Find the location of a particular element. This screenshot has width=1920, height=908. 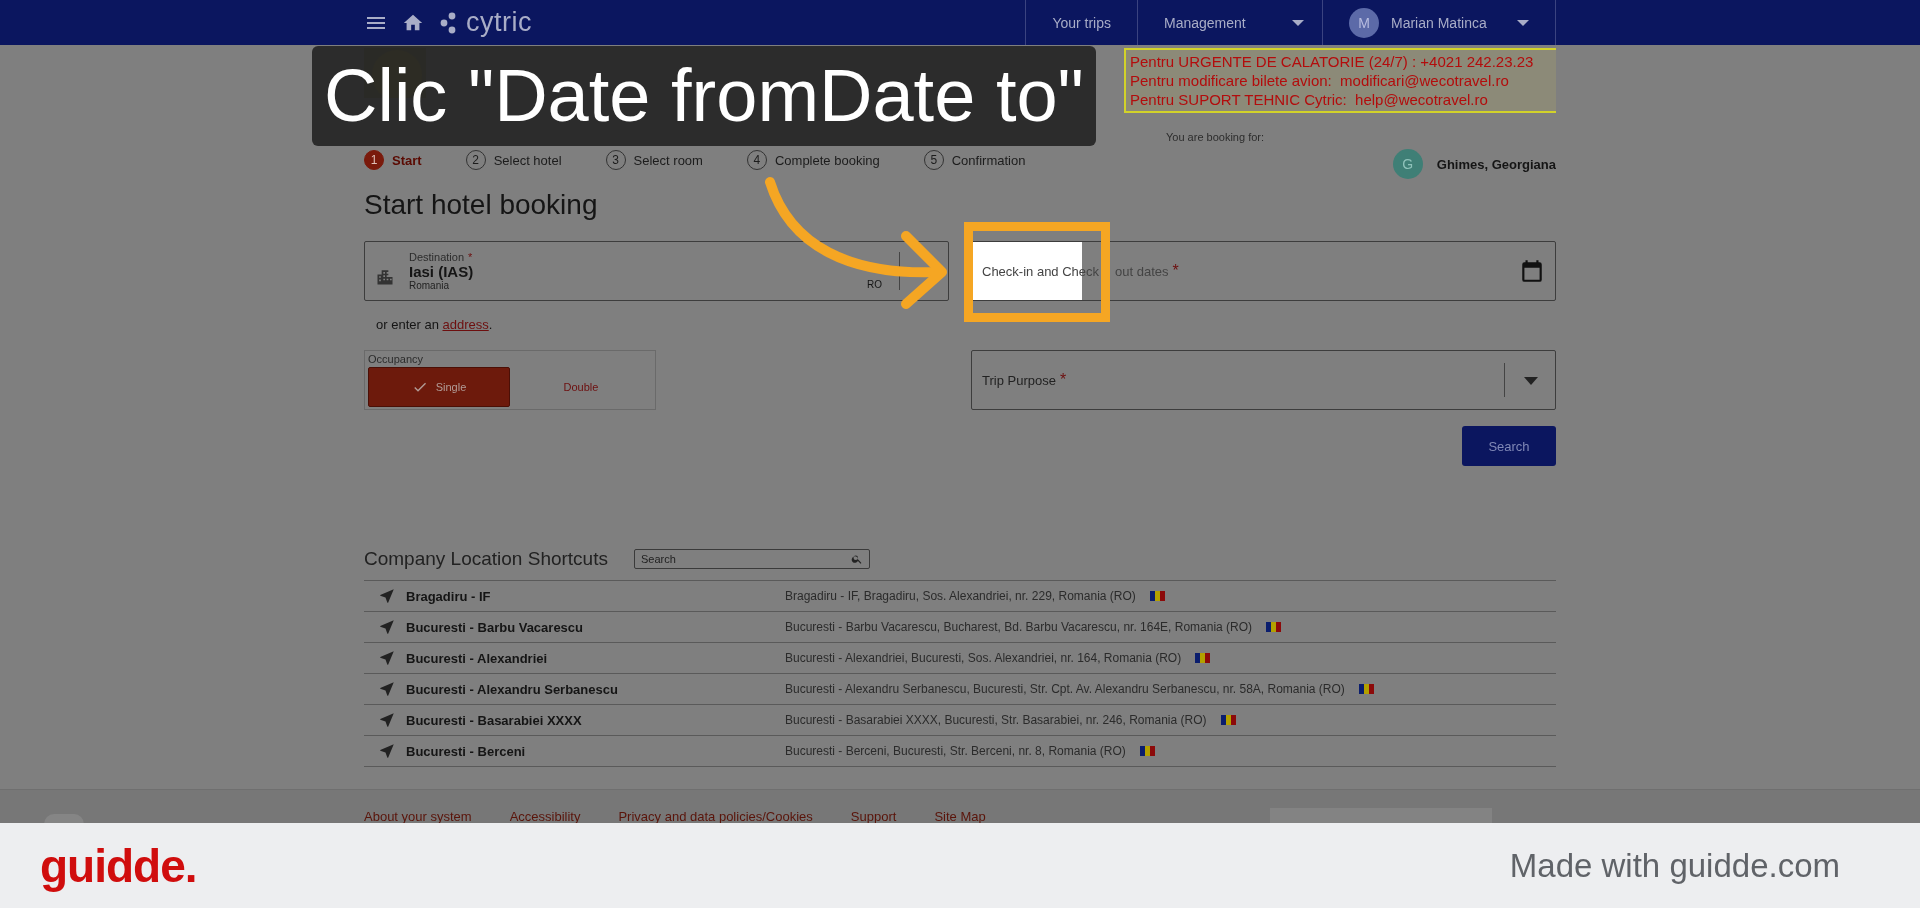

address-link: address is located at coordinates (465, 324).